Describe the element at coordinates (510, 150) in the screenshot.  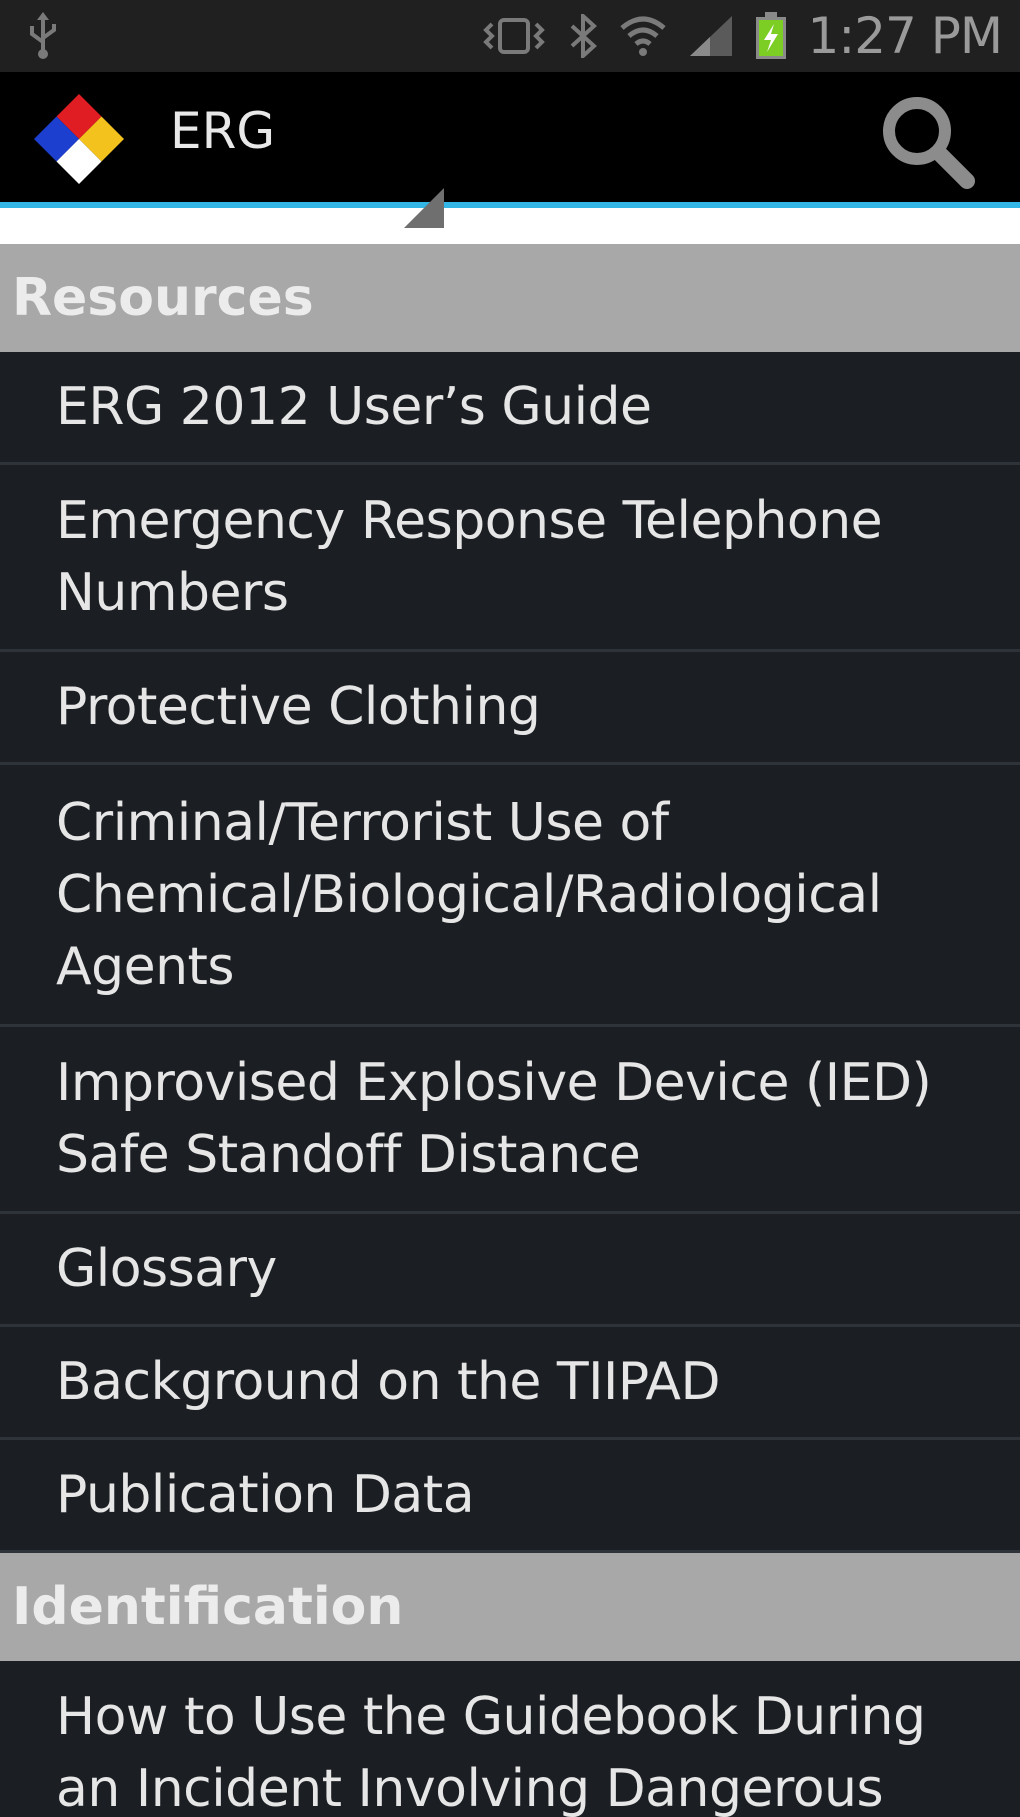
I see `action-bar: ERG` at that location.